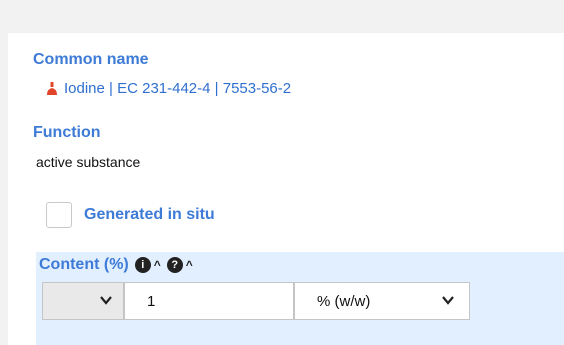 This screenshot has width=564, height=345. I want to click on generated-in-situ-label: Generated in situ, so click(149, 215).